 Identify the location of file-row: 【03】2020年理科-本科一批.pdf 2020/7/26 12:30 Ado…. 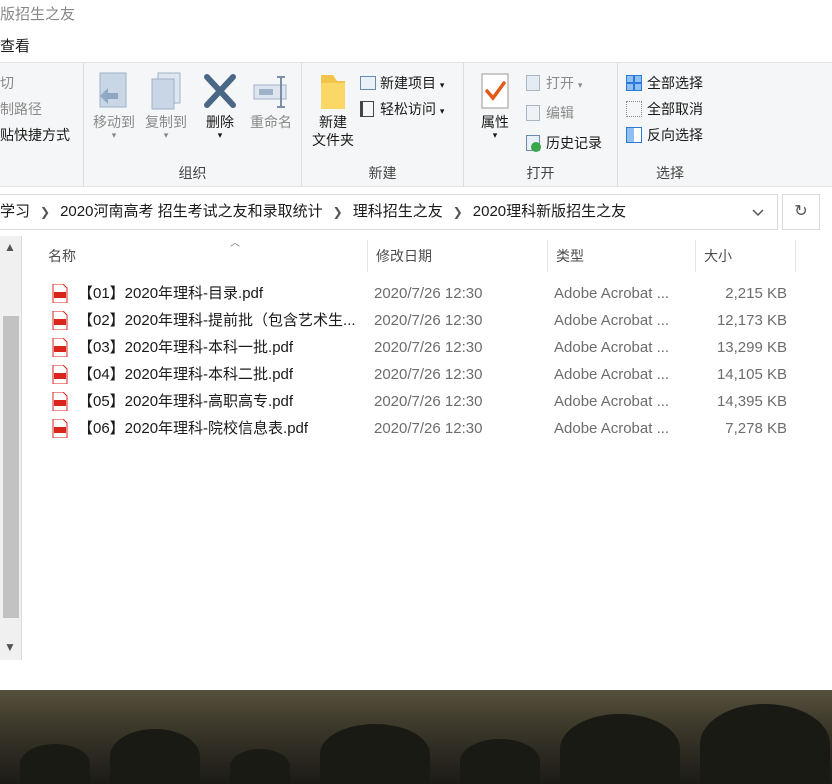
(419, 347).